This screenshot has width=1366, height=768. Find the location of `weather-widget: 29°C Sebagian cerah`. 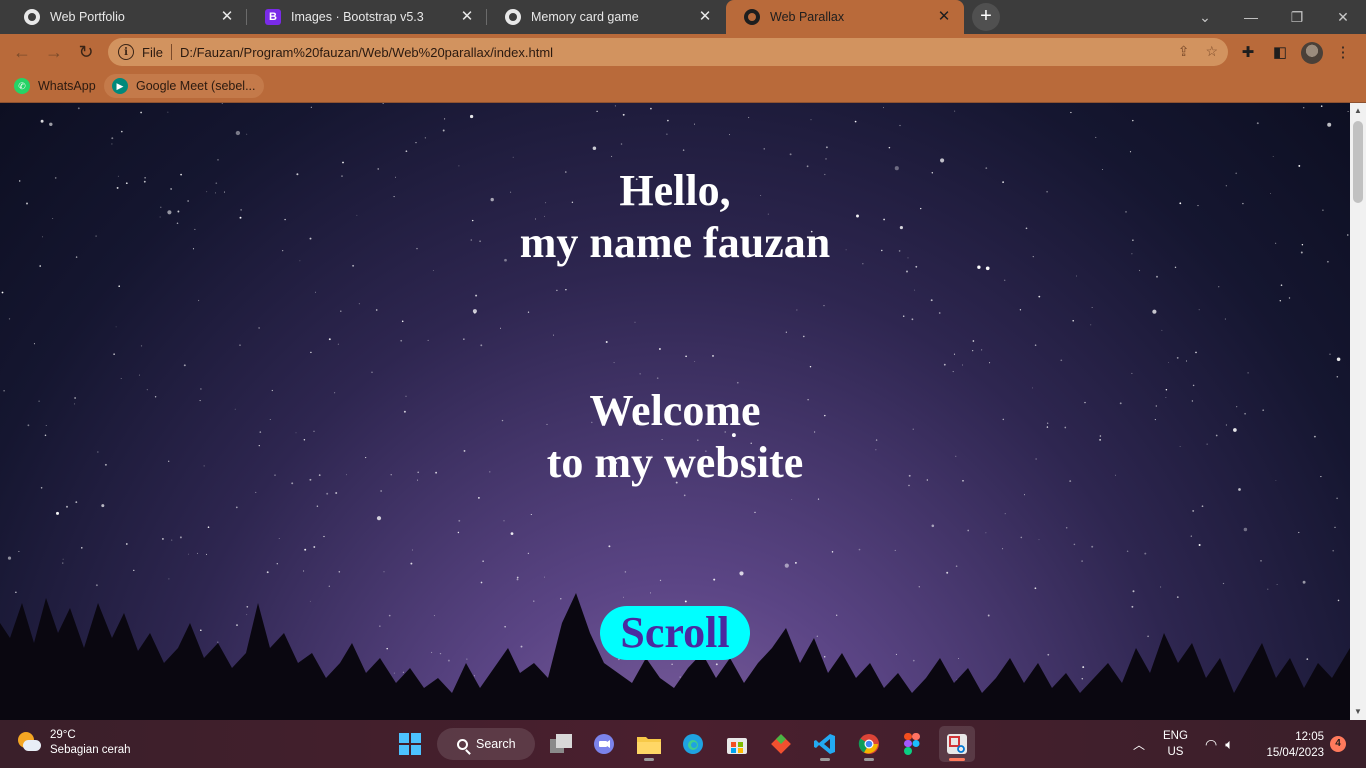

weather-widget: 29°C Sebagian cerah is located at coordinates (73, 743).